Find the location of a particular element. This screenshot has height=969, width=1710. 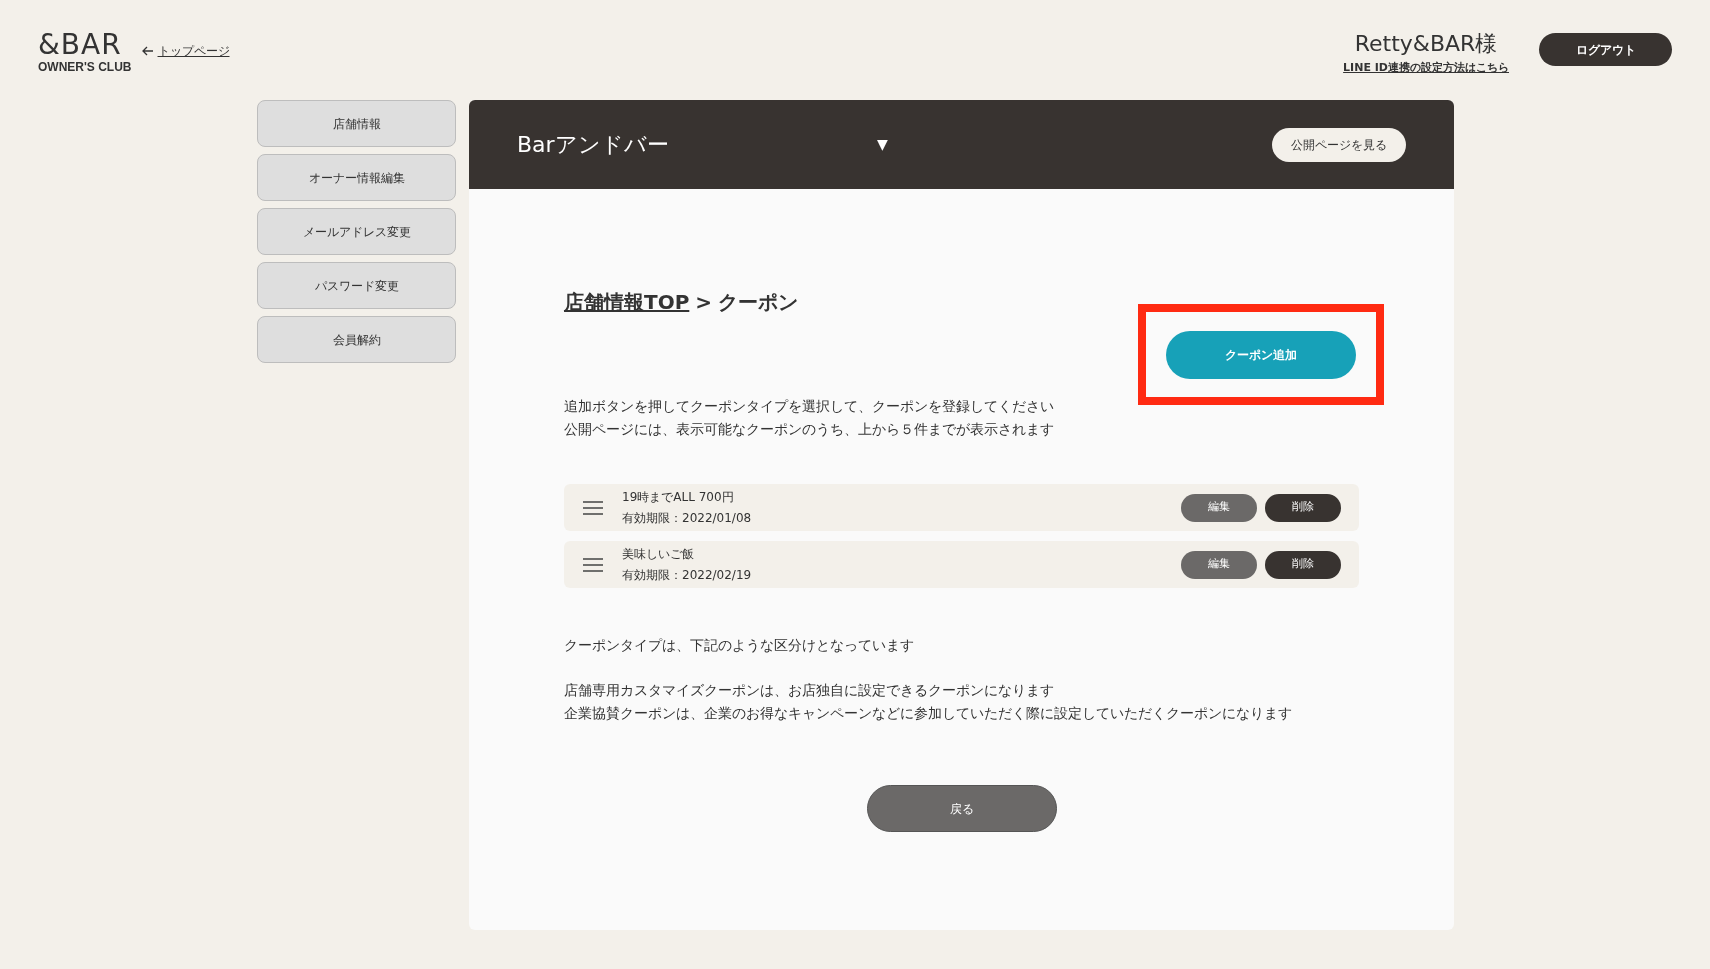

sidebar-item: オーナー情報編集 is located at coordinates (356, 177).